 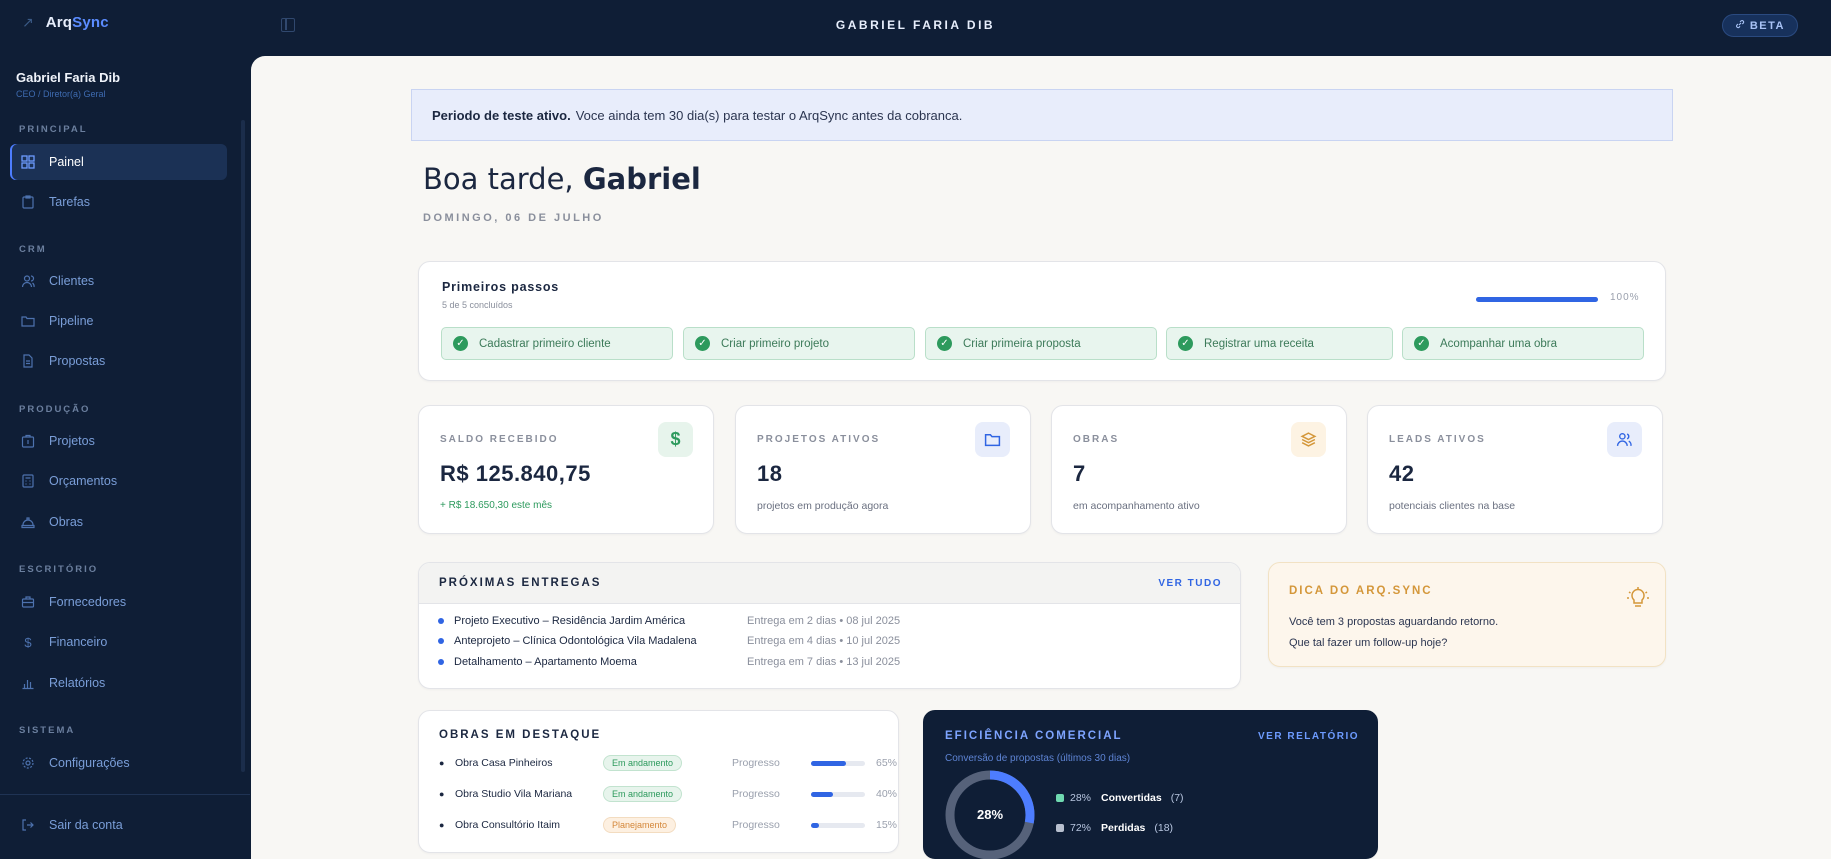 What do you see at coordinates (86, 825) in the screenshot?
I see `logout-label: Sair da conta` at bounding box center [86, 825].